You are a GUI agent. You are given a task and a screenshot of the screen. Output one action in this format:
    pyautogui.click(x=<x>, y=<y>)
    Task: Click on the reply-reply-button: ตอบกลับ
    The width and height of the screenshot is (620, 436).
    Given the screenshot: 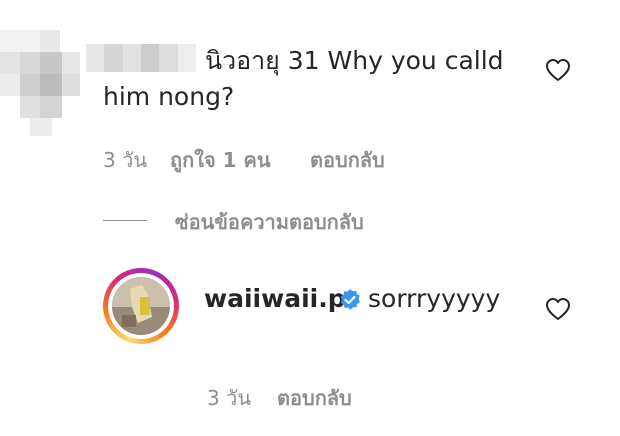 What is the action you would take?
    pyautogui.click(x=314, y=398)
    